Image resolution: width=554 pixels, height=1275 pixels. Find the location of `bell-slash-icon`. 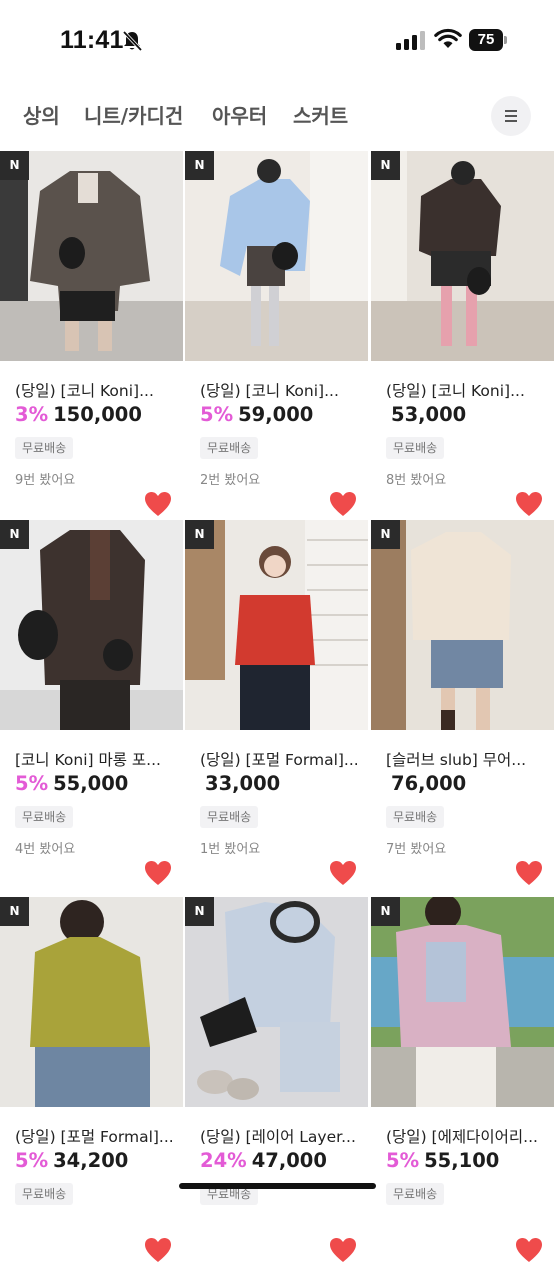

bell-slash-icon is located at coordinates (132, 41).